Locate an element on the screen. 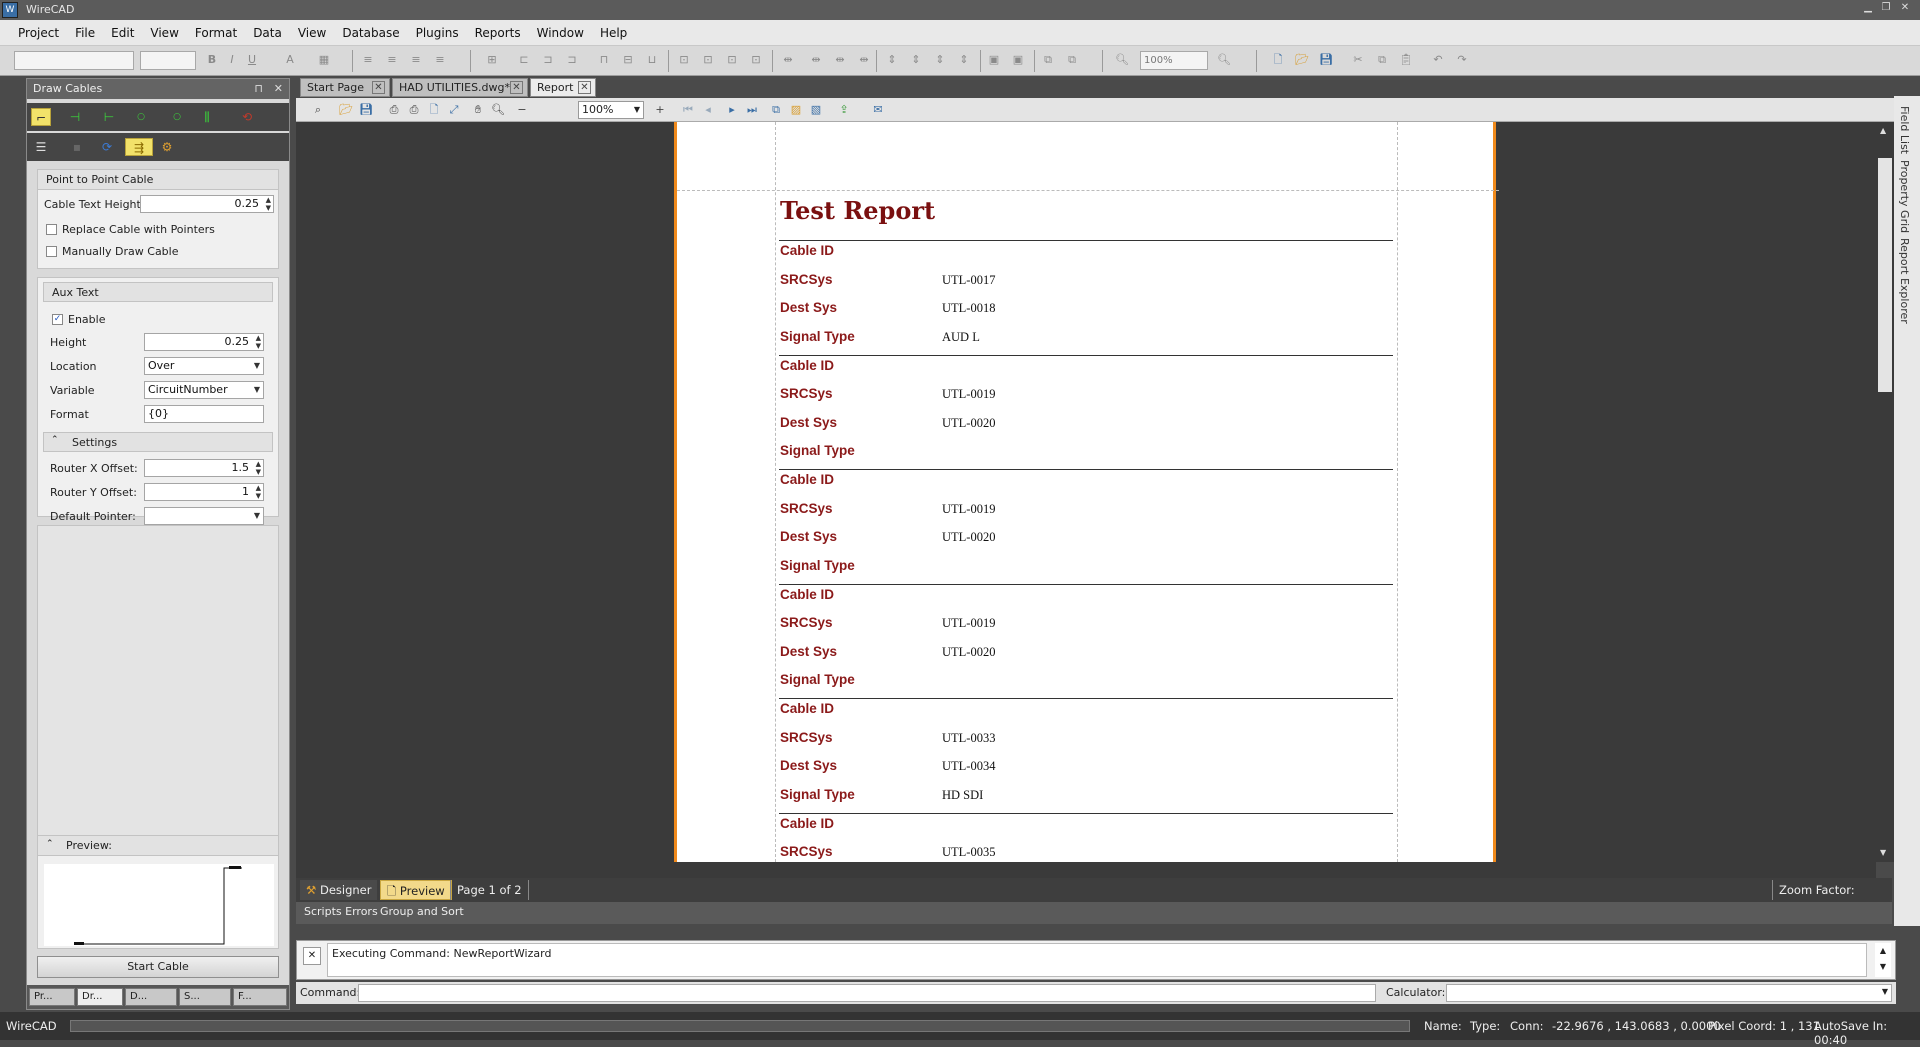 This screenshot has height=1047, width=1920. tab-had-utilities: HAD UTILITIES.dwg* ✕ is located at coordinates (460, 87).